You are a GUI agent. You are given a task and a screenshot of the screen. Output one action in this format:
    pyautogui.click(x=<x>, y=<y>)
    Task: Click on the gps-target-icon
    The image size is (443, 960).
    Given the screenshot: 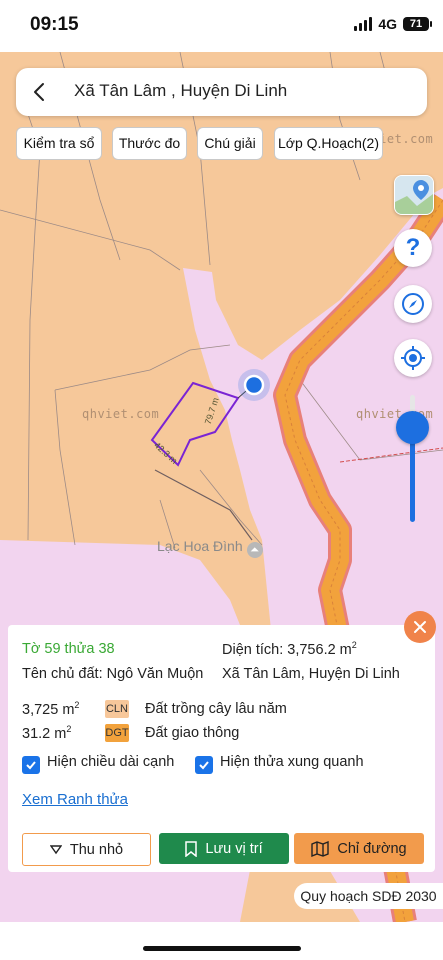 What is the action you would take?
    pyautogui.click(x=413, y=358)
    